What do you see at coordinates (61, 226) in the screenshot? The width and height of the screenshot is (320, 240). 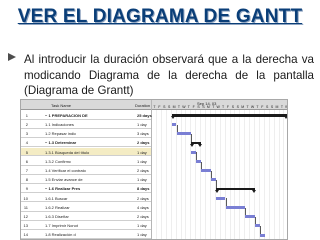 I see `task-name: 1.7 Imprimir Nonot` at bounding box center [61, 226].